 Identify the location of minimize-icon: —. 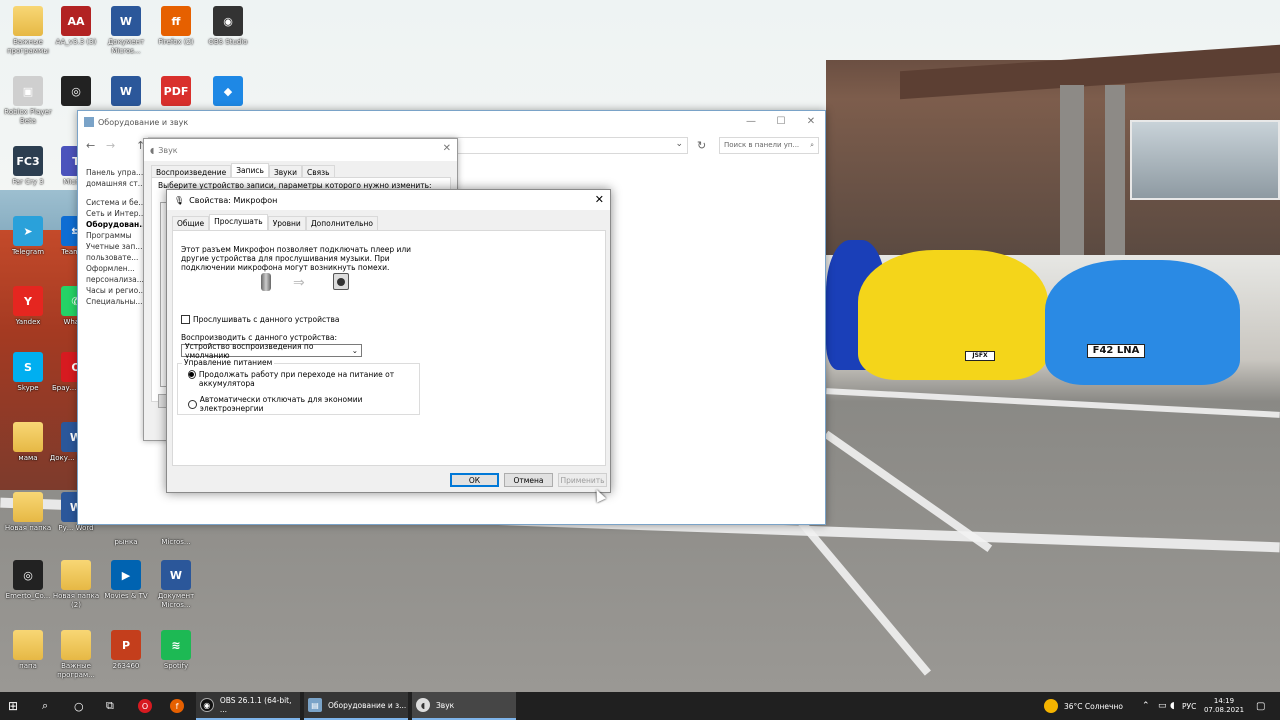
(751, 122).